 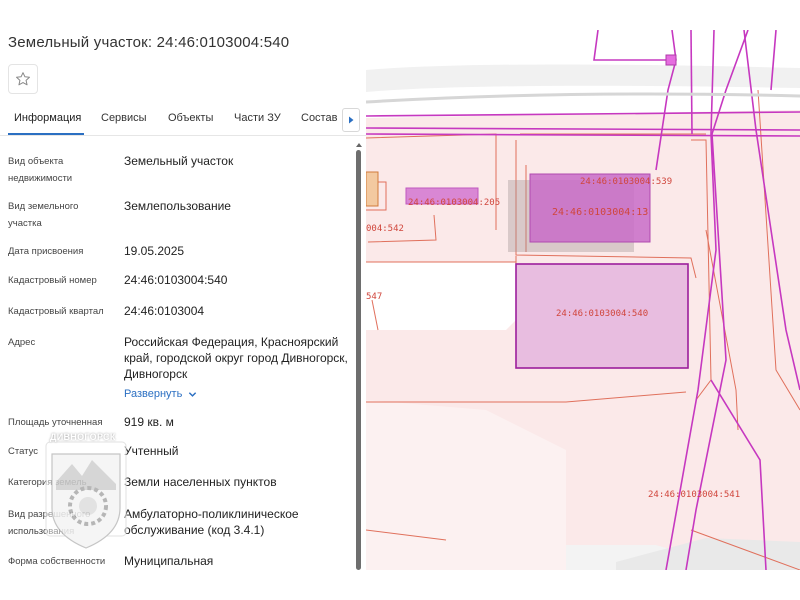 What do you see at coordinates (22, 342) in the screenshot?
I see `label-address: Адрес` at bounding box center [22, 342].